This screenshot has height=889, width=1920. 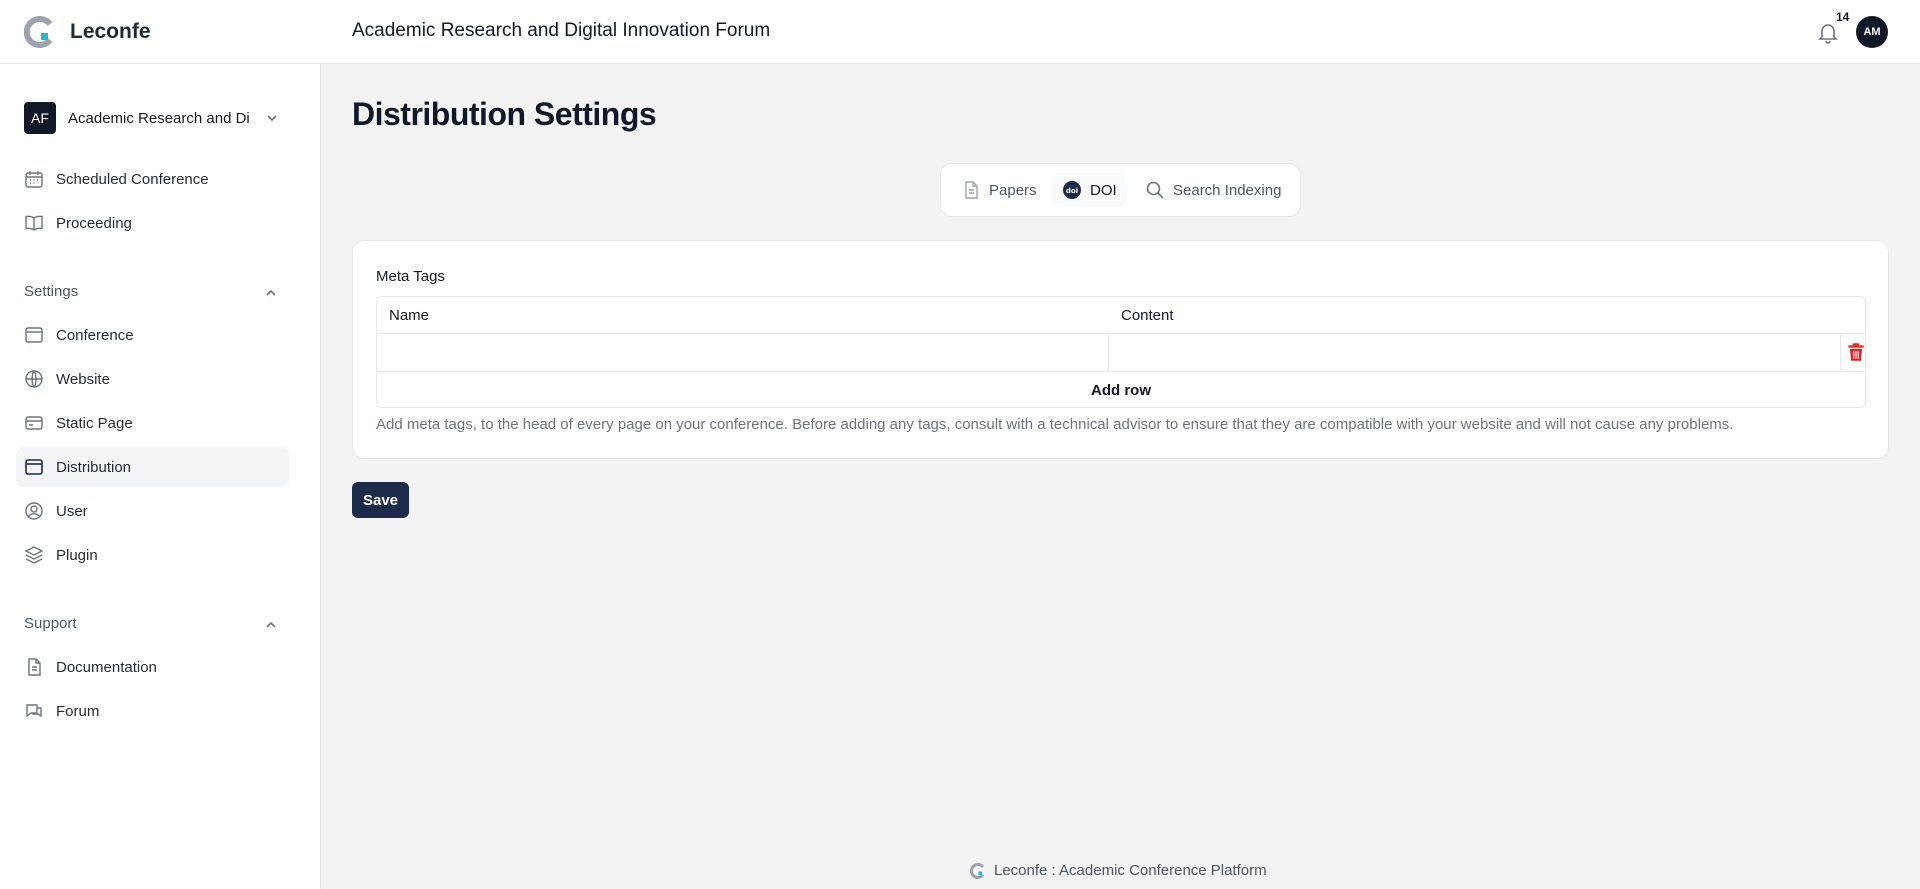 What do you see at coordinates (72, 511) in the screenshot?
I see `sidebar-item-label: User` at bounding box center [72, 511].